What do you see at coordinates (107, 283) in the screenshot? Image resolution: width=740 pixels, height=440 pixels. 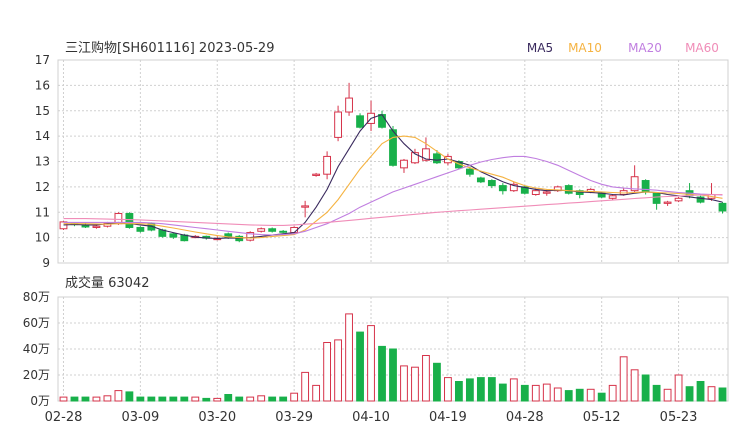 I see `volume-title: 成交量 63042` at bounding box center [107, 283].